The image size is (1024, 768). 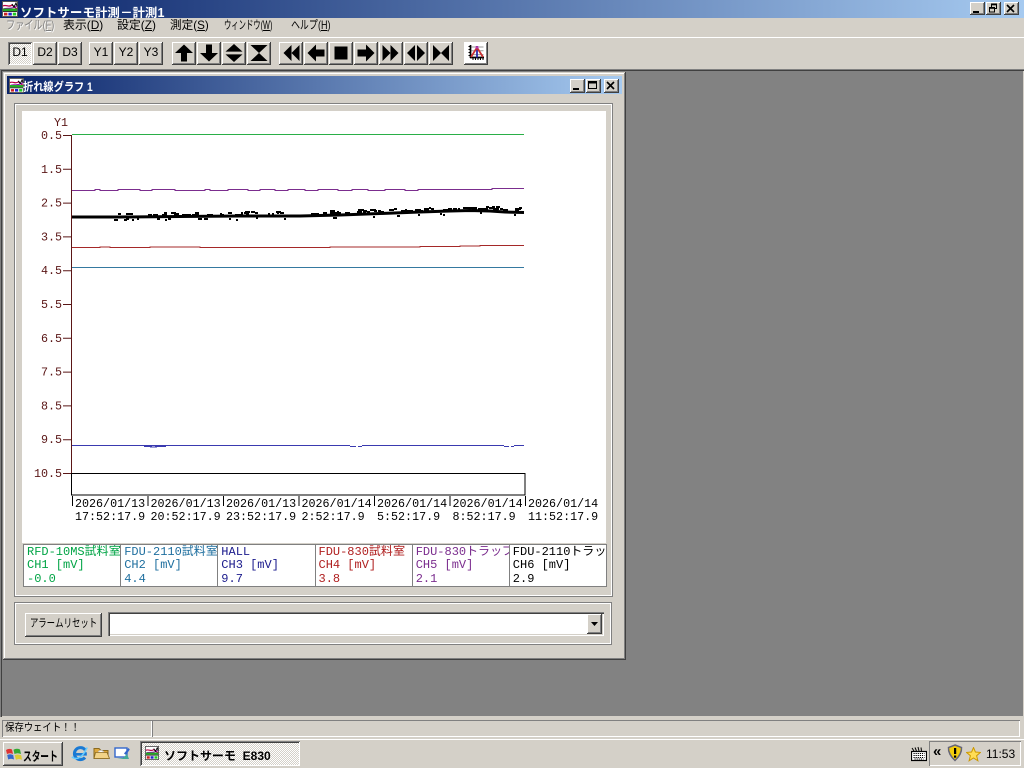 I want to click on svg-text: 9.5, so click(x=51, y=440).